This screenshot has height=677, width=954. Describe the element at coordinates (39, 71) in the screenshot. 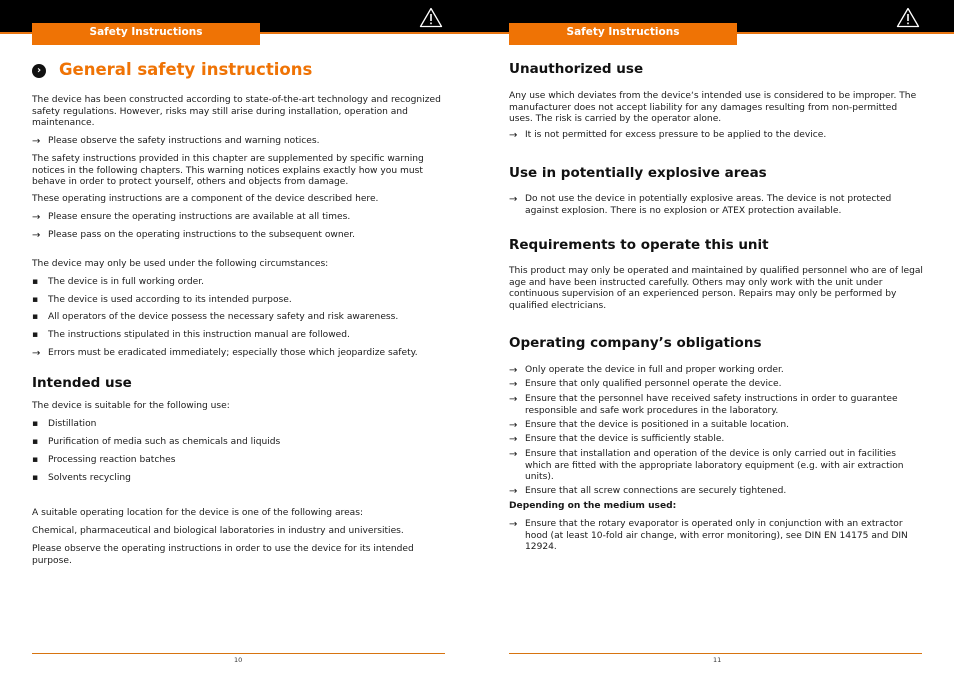

I see `chevron-circle-icon: ›` at that location.